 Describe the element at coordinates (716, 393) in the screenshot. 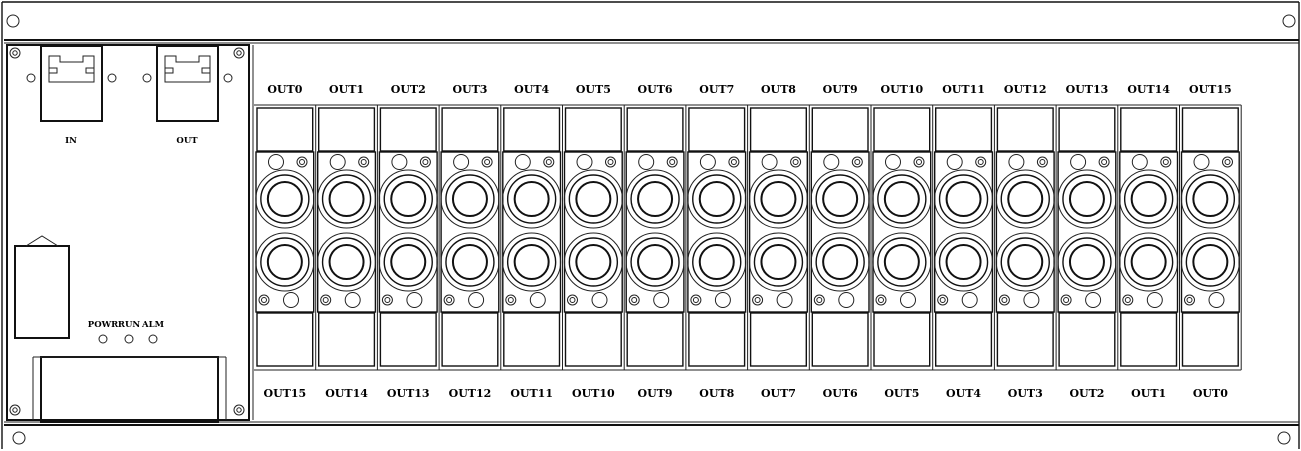

I see `output-label-bottom: OUT8` at that location.